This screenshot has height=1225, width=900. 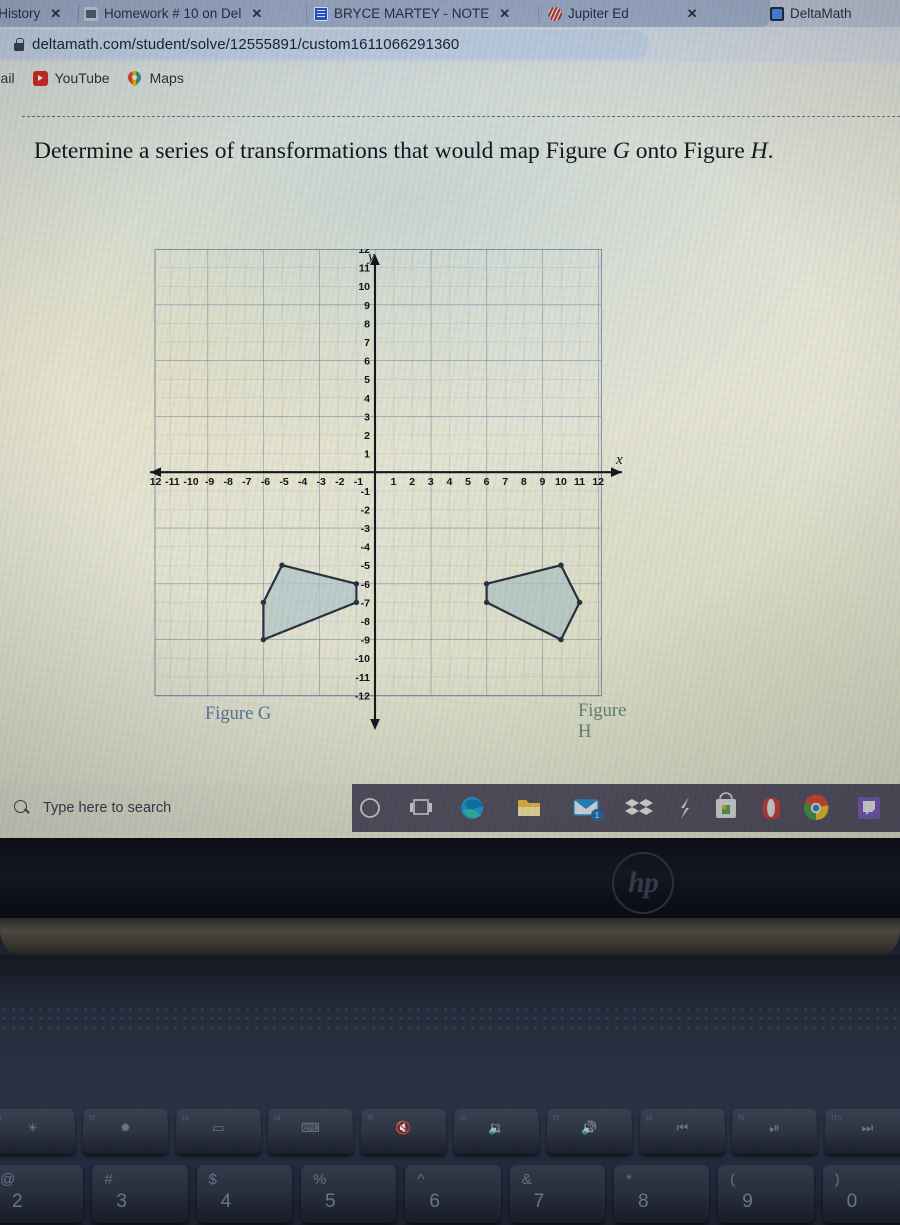 What do you see at coordinates (434, 1201) in the screenshot?
I see `key-number: 6` at bounding box center [434, 1201].